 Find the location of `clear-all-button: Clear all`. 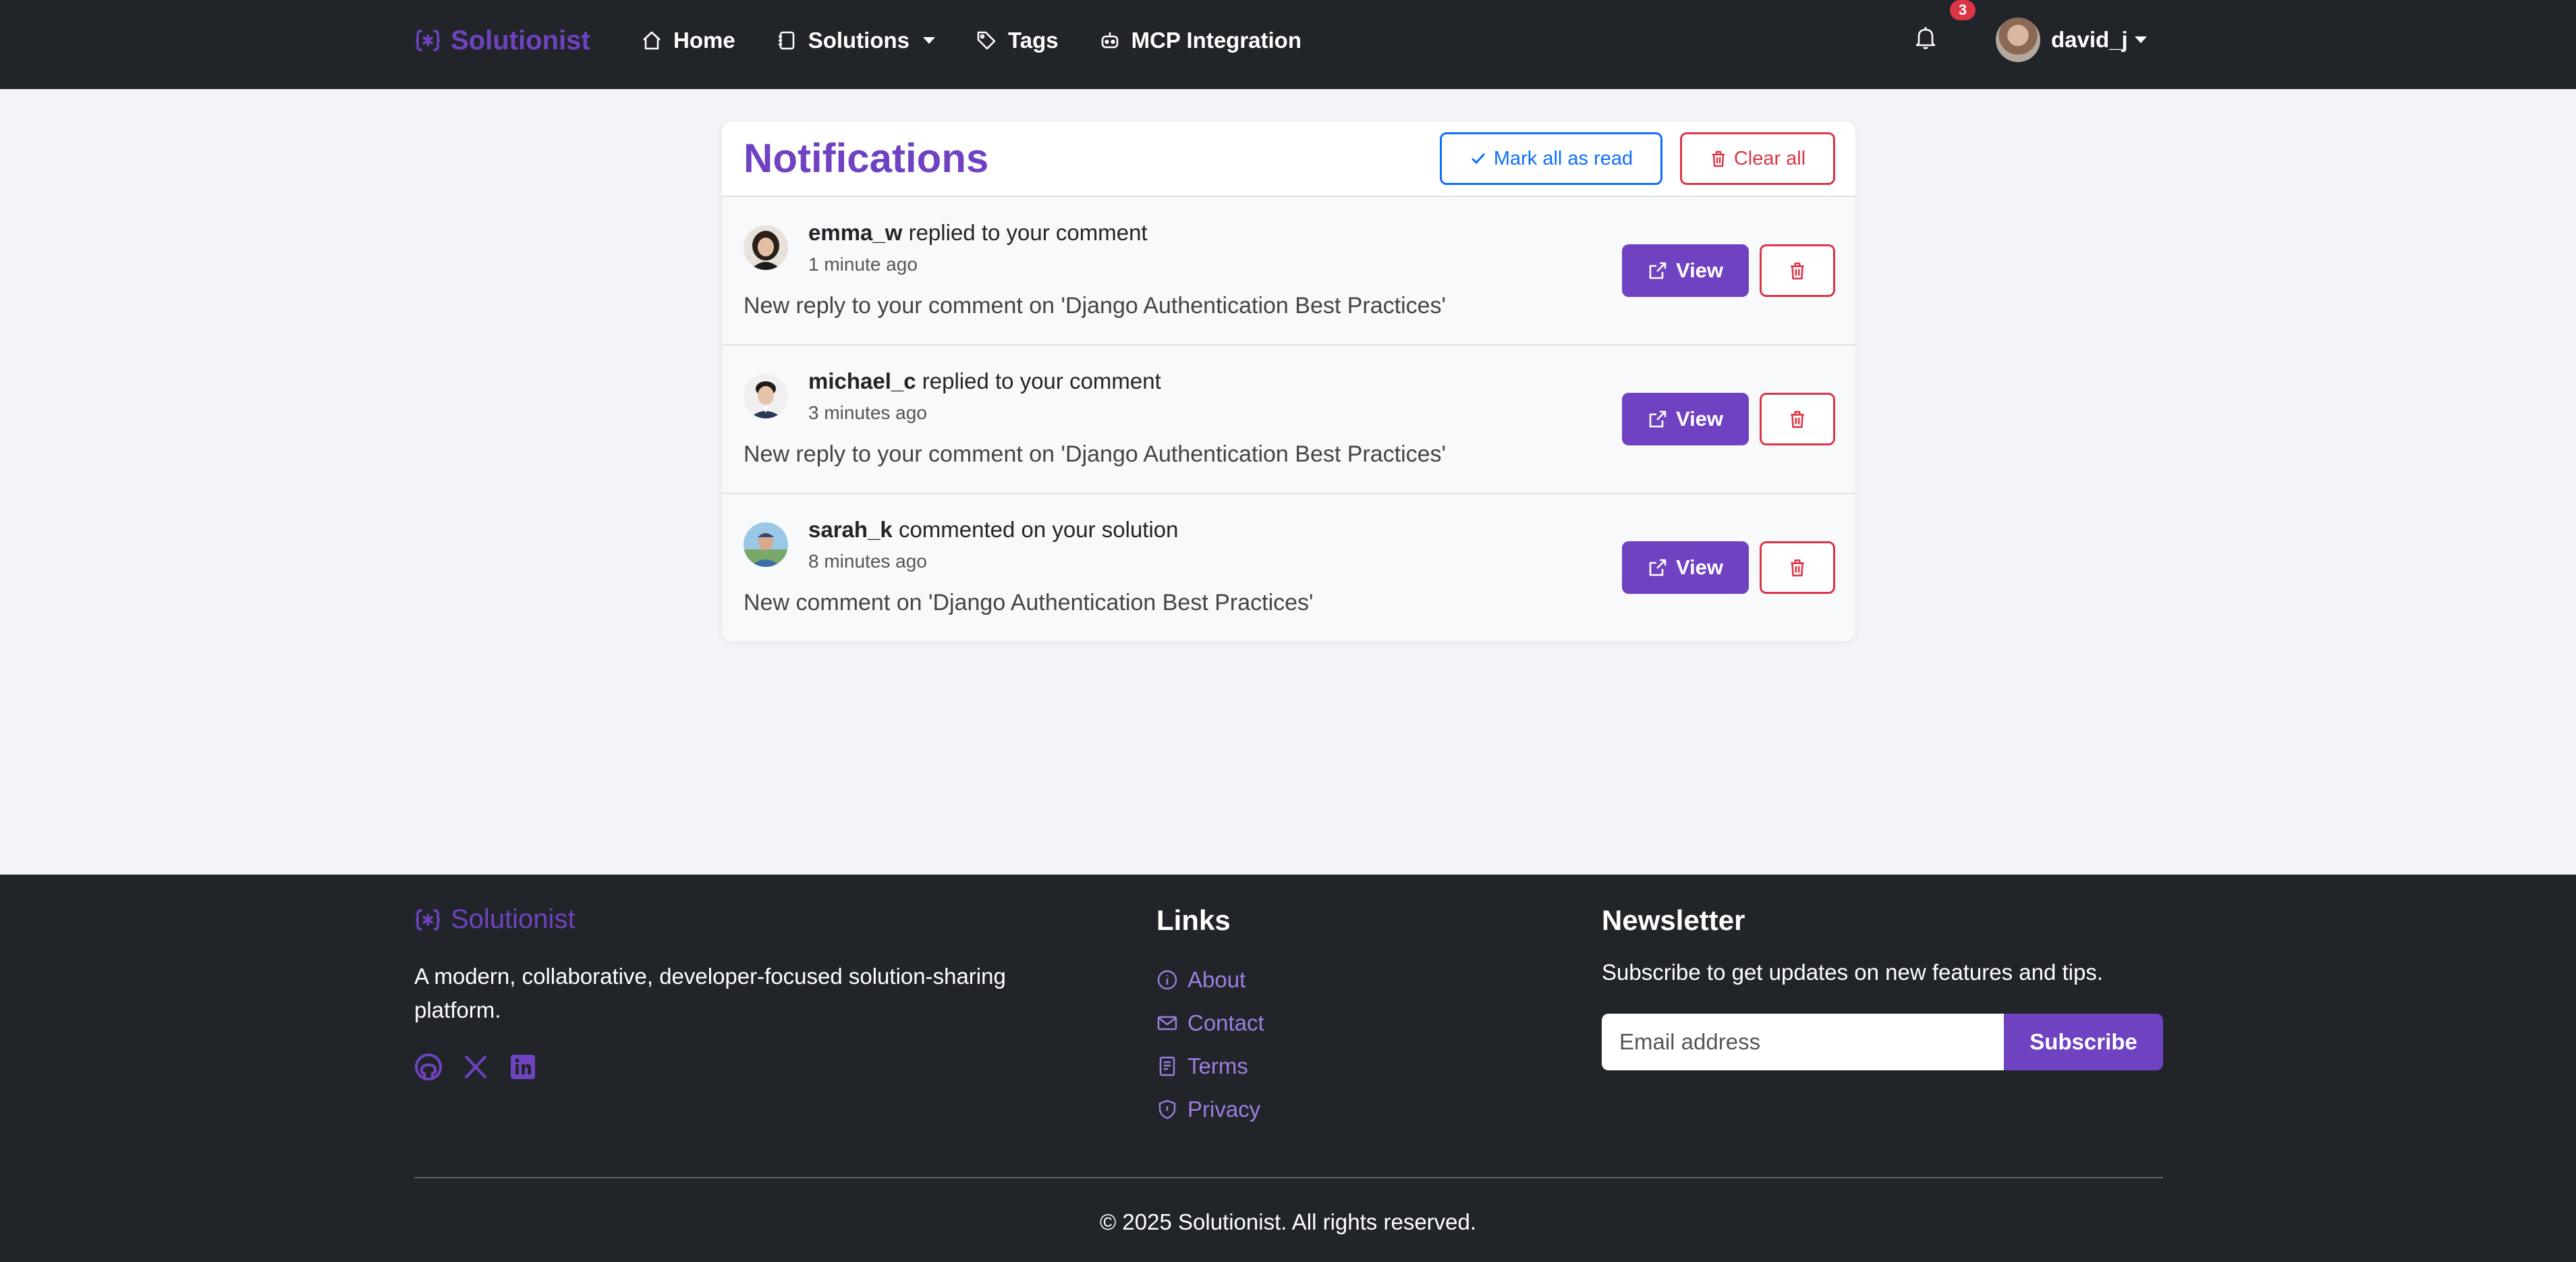

clear-all-button: Clear all is located at coordinates (1757, 159).